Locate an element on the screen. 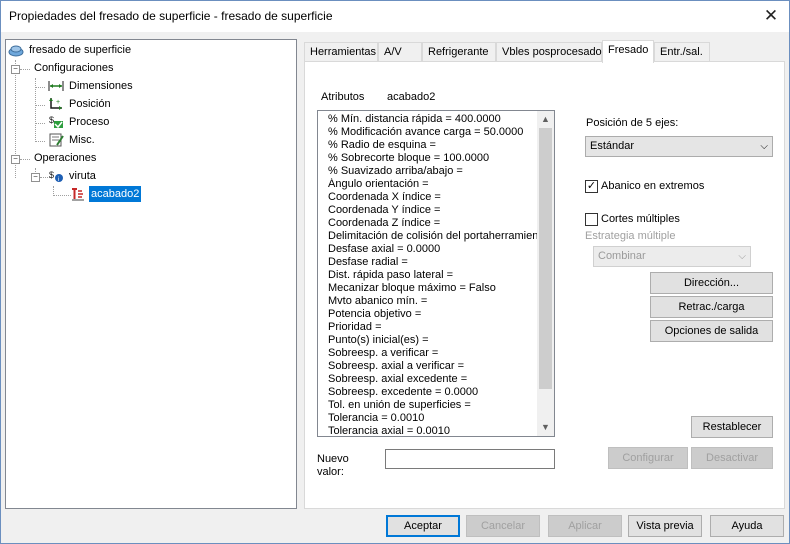  abanico-checkbox: ✓ Abanico en extremos is located at coordinates (644, 187).